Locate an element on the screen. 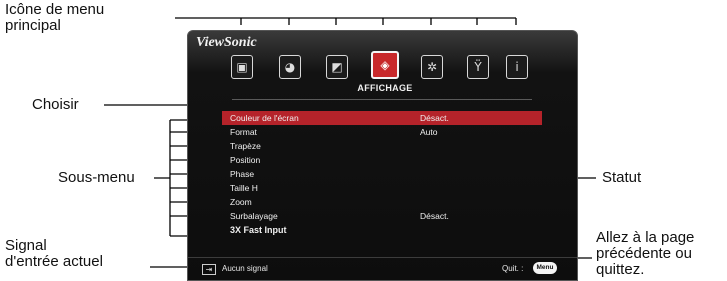 The width and height of the screenshot is (727, 281). tools-icon-glyph: Ÿ is located at coordinates (478, 67).